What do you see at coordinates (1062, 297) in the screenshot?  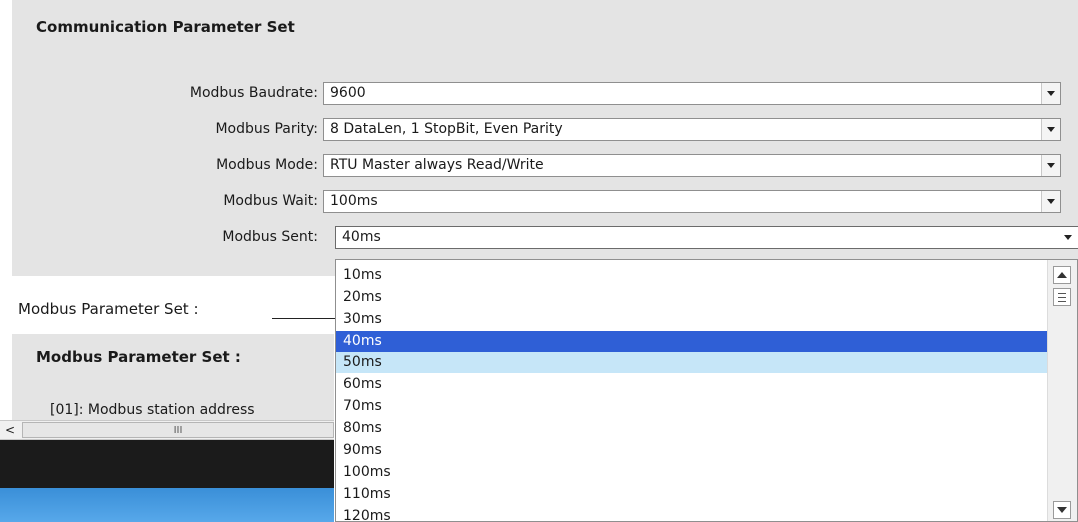 I see `scroll-grip-icon` at bounding box center [1062, 297].